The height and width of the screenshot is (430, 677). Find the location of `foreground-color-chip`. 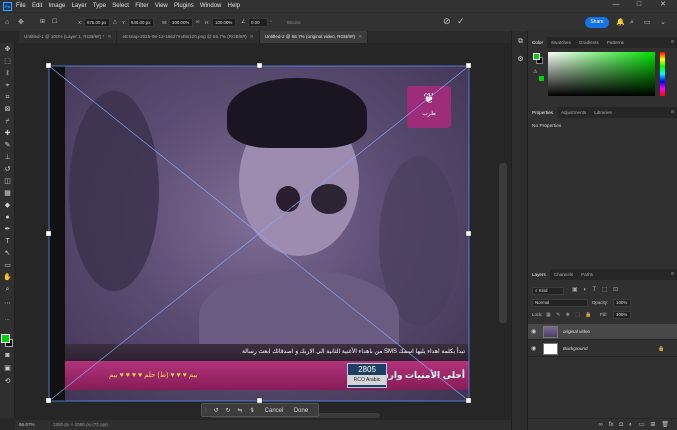

foreground-color-chip is located at coordinates (536, 56).